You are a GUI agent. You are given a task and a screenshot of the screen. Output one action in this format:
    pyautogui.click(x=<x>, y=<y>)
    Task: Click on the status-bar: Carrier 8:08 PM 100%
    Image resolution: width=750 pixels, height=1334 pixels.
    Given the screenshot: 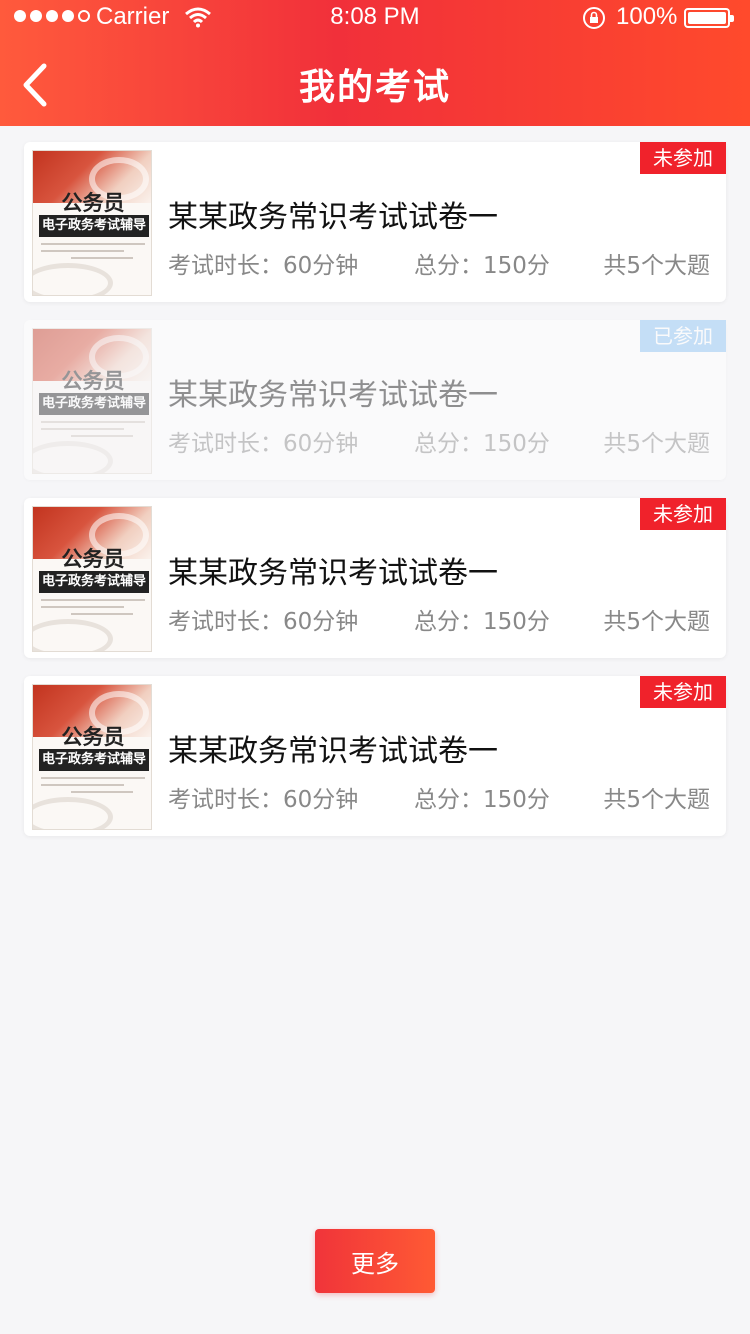 What is the action you would take?
    pyautogui.click(x=375, y=18)
    